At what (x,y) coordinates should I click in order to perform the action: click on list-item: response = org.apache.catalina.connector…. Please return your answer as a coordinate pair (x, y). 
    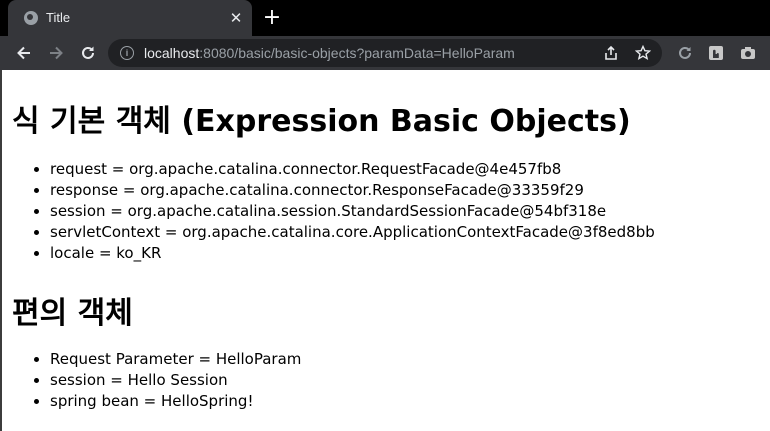
    Looking at the image, I should click on (352, 190).